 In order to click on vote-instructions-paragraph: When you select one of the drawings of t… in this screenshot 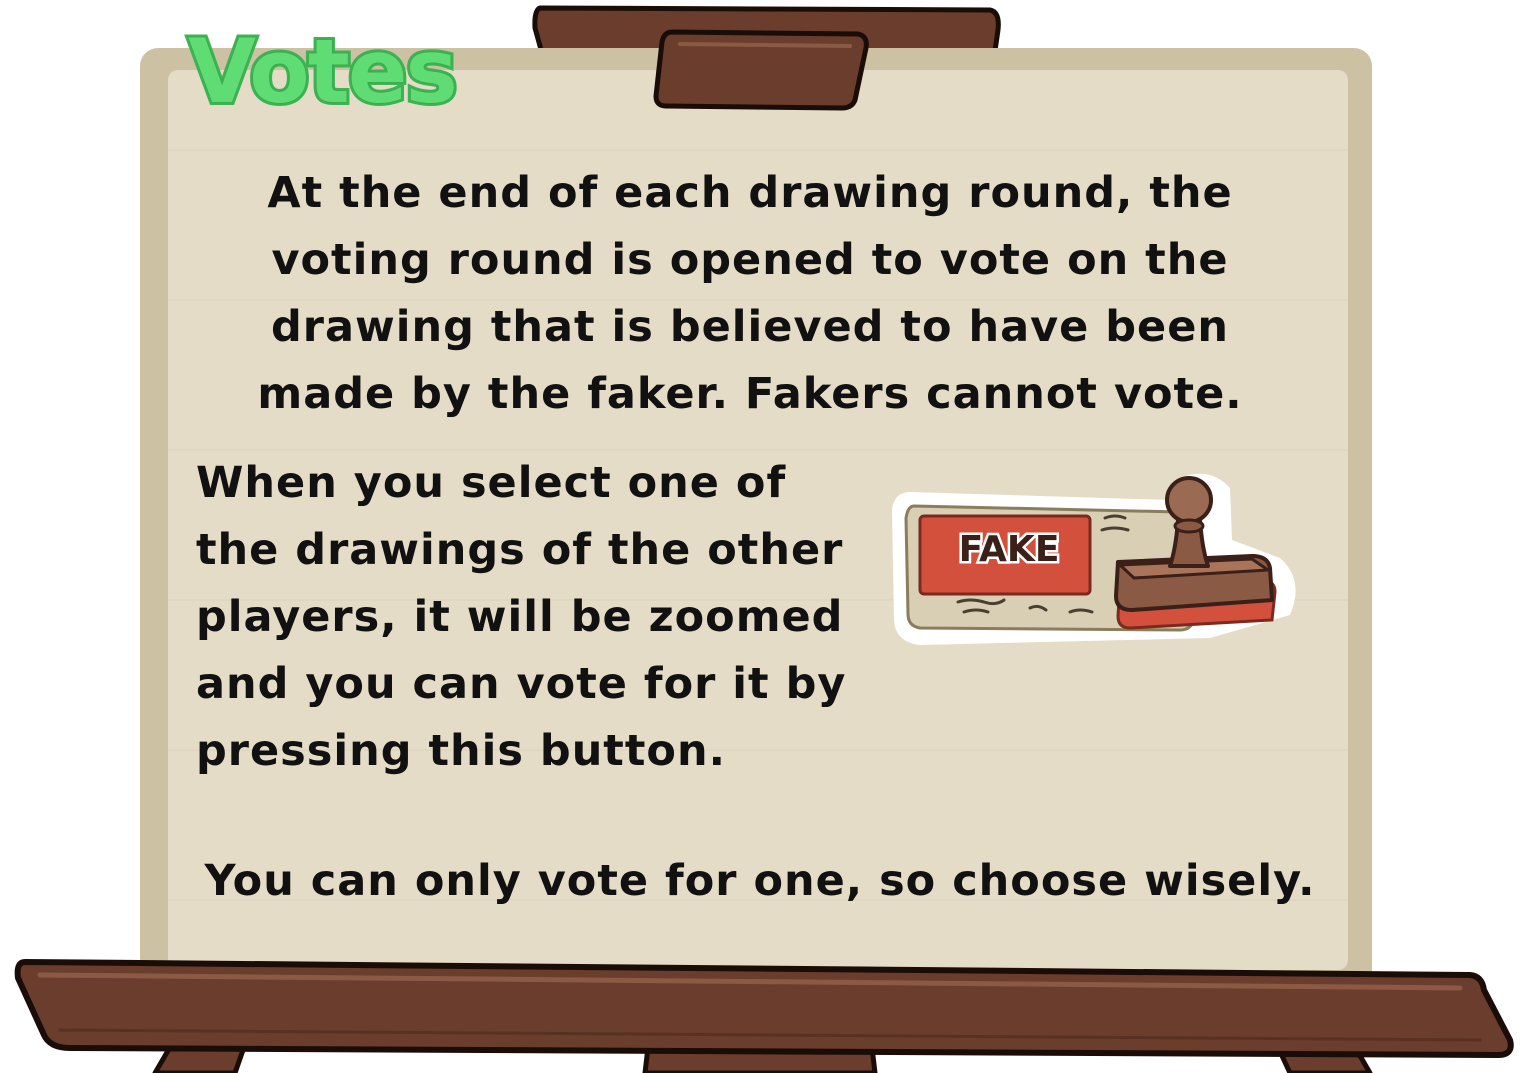, I will do `click(521, 617)`.